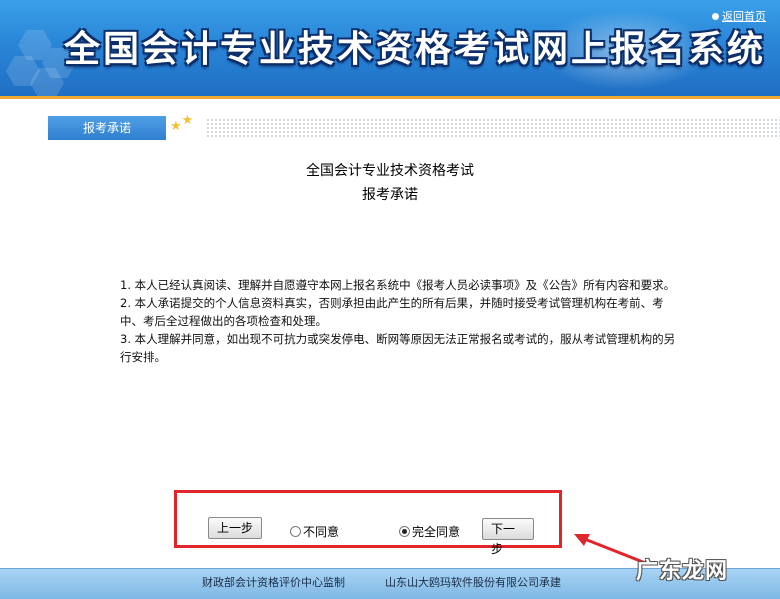  Describe the element at coordinates (744, 16) in the screenshot. I see `home-link-label: 返回首页` at that location.